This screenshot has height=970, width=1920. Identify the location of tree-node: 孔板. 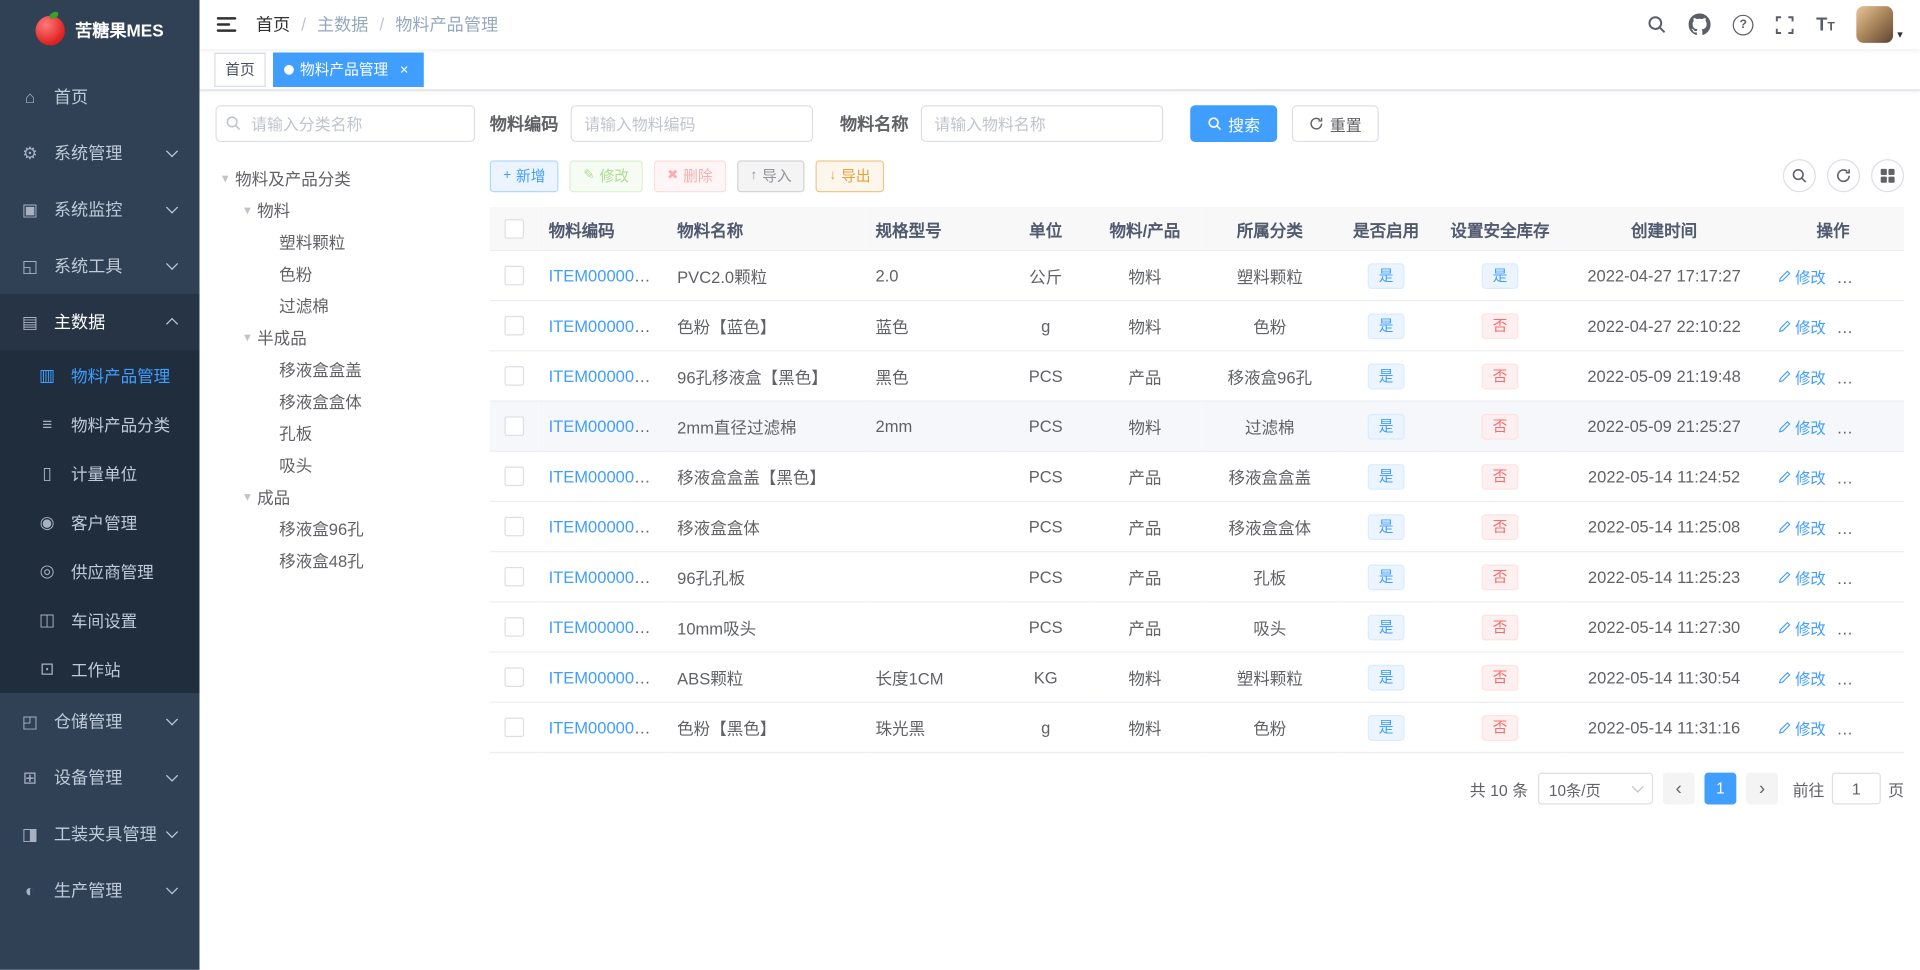
(346, 432).